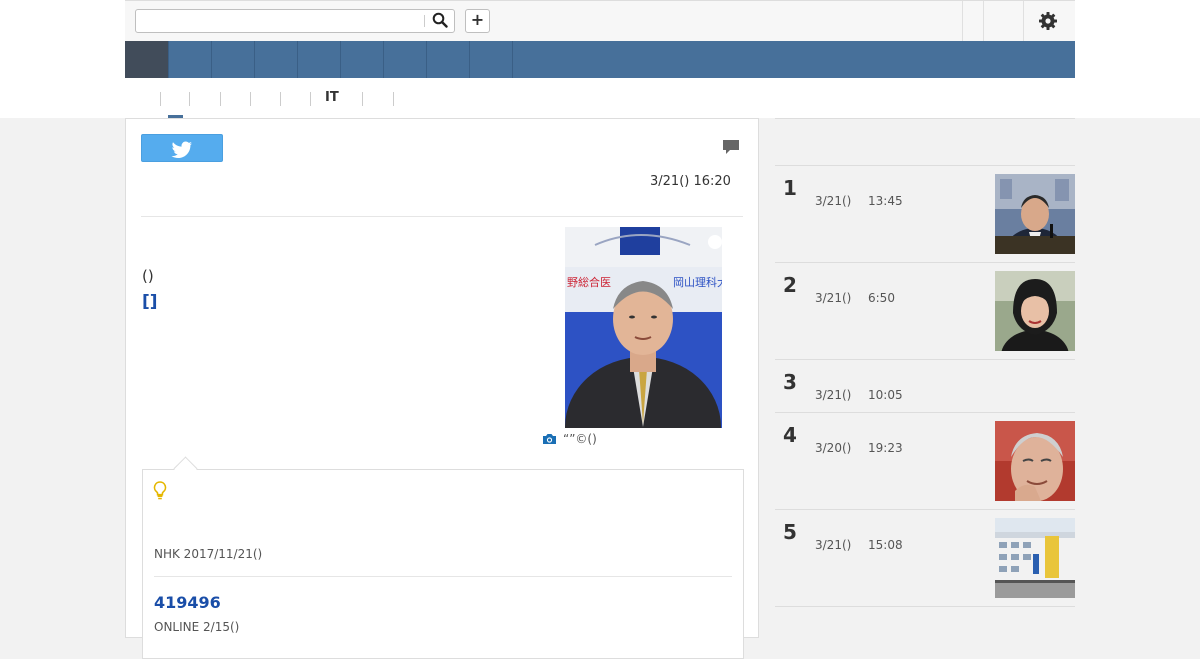 The width and height of the screenshot is (1200, 659). I want to click on twitter-bird-icon, so click(182, 149).